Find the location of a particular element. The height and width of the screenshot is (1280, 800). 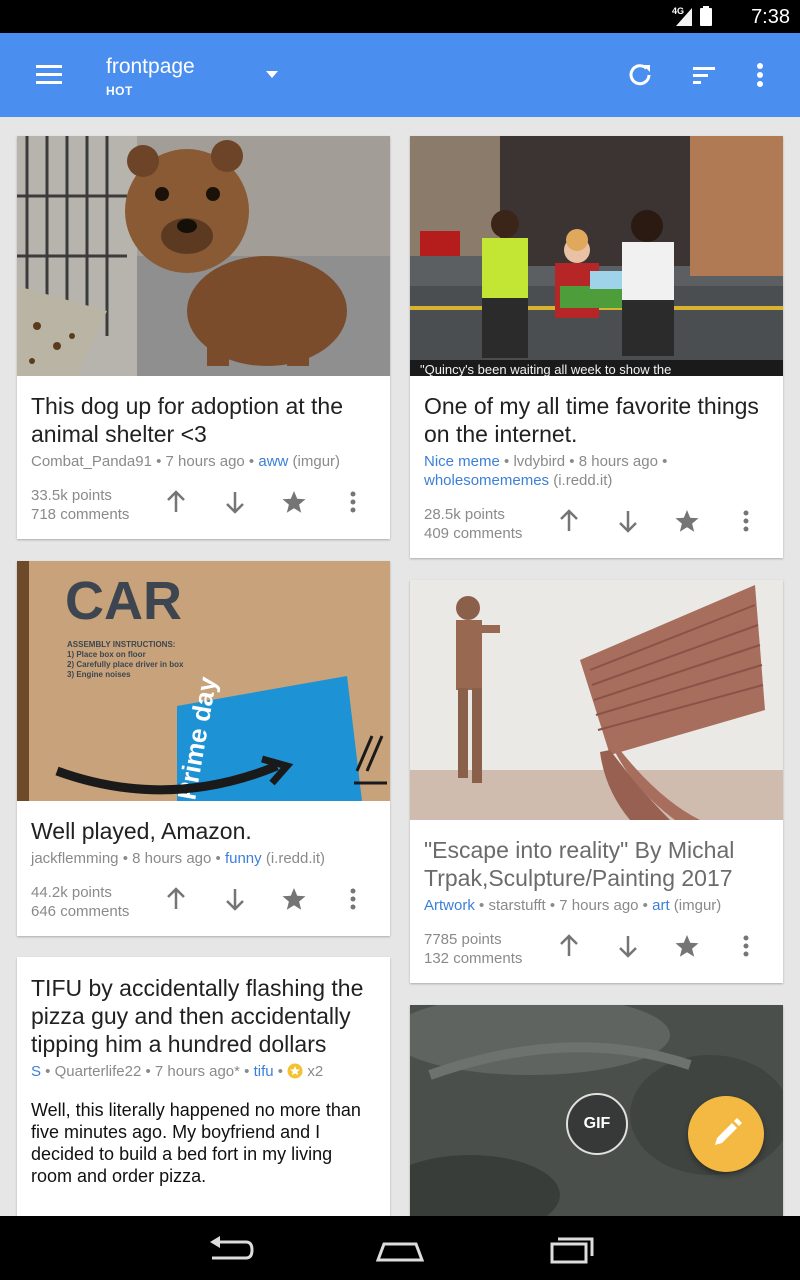

post-author: Combat_Panda91 is located at coordinates (91, 461).